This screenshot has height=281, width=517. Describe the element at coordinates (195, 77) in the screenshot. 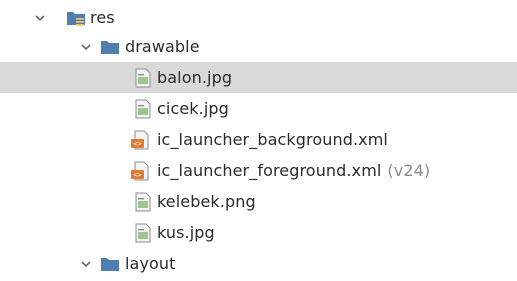

I see `tree-label: balon.jpg` at that location.